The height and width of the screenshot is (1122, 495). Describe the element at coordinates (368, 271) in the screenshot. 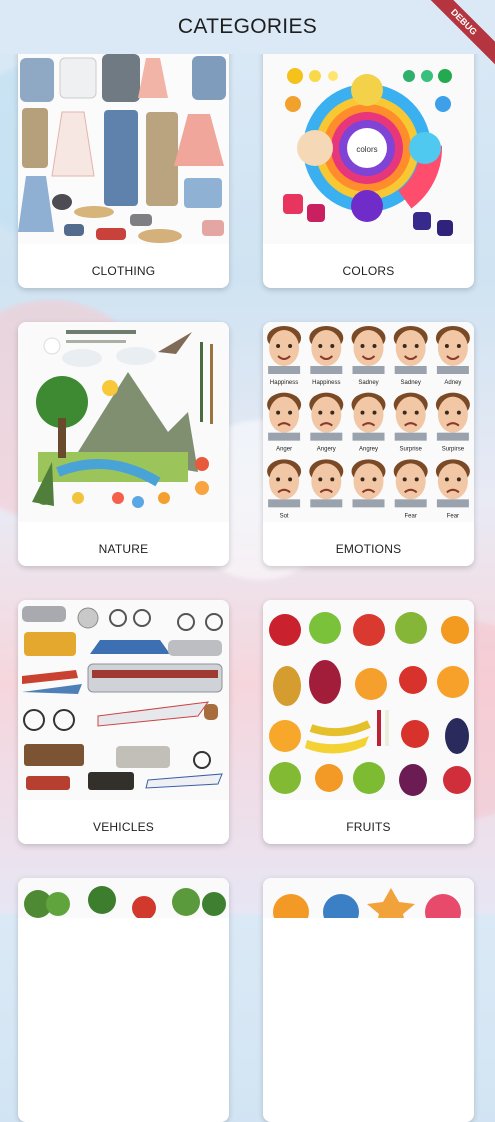

I see `category-label: COLORS` at that location.